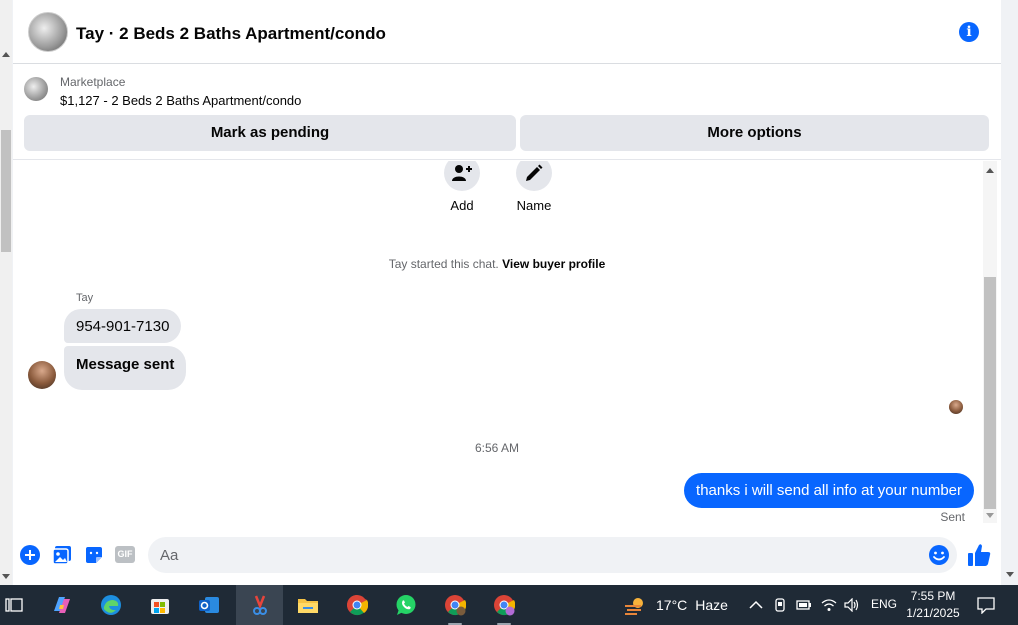 This screenshot has height=625, width=1018. What do you see at coordinates (14, 605) in the screenshot?
I see `task-view-icon` at bounding box center [14, 605].